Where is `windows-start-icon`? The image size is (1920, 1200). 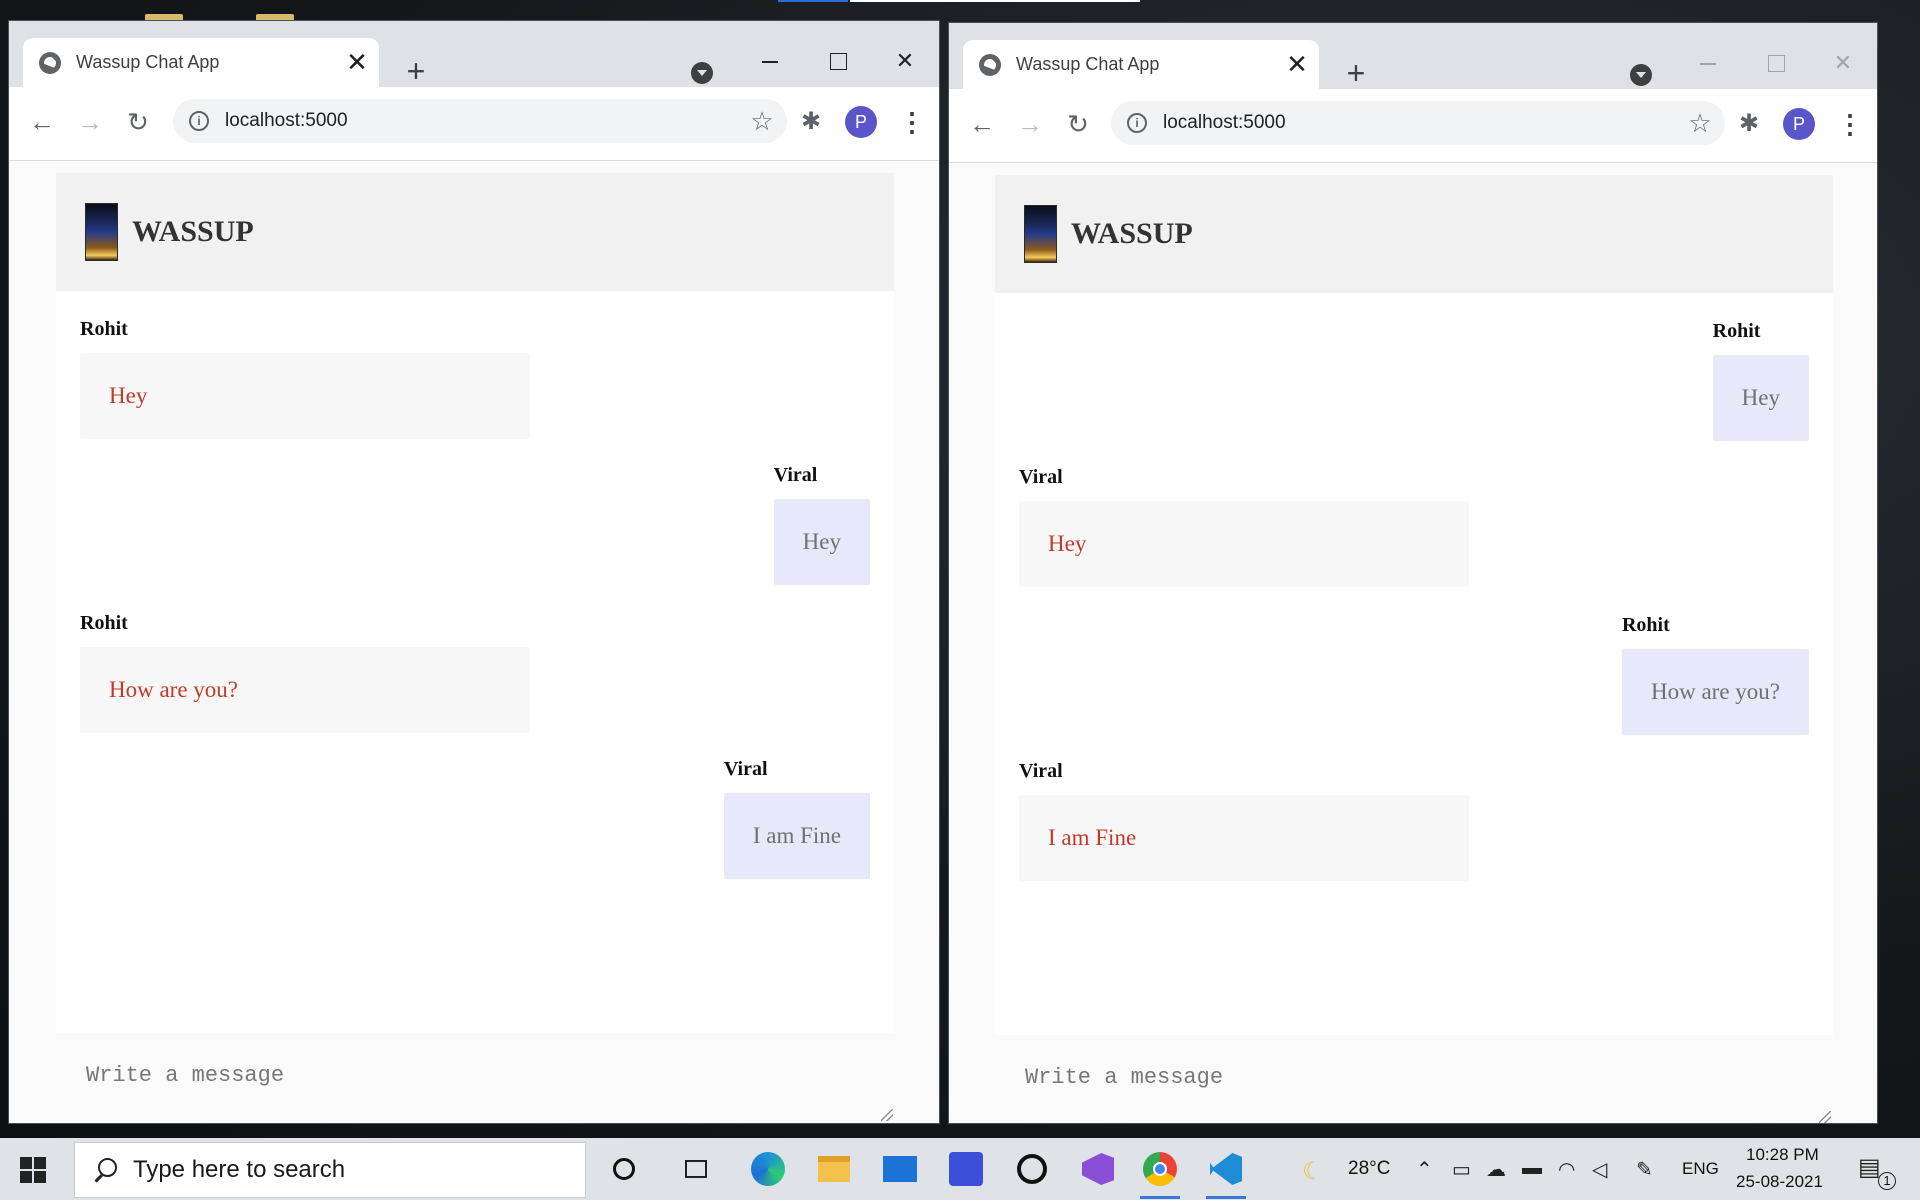 windows-start-icon is located at coordinates (33, 1170).